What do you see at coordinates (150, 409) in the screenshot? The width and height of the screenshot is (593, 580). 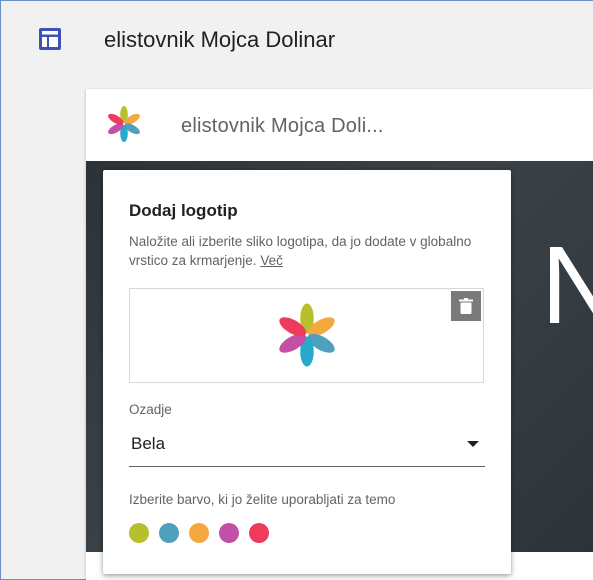 I see `background-label: Ozadje` at bounding box center [150, 409].